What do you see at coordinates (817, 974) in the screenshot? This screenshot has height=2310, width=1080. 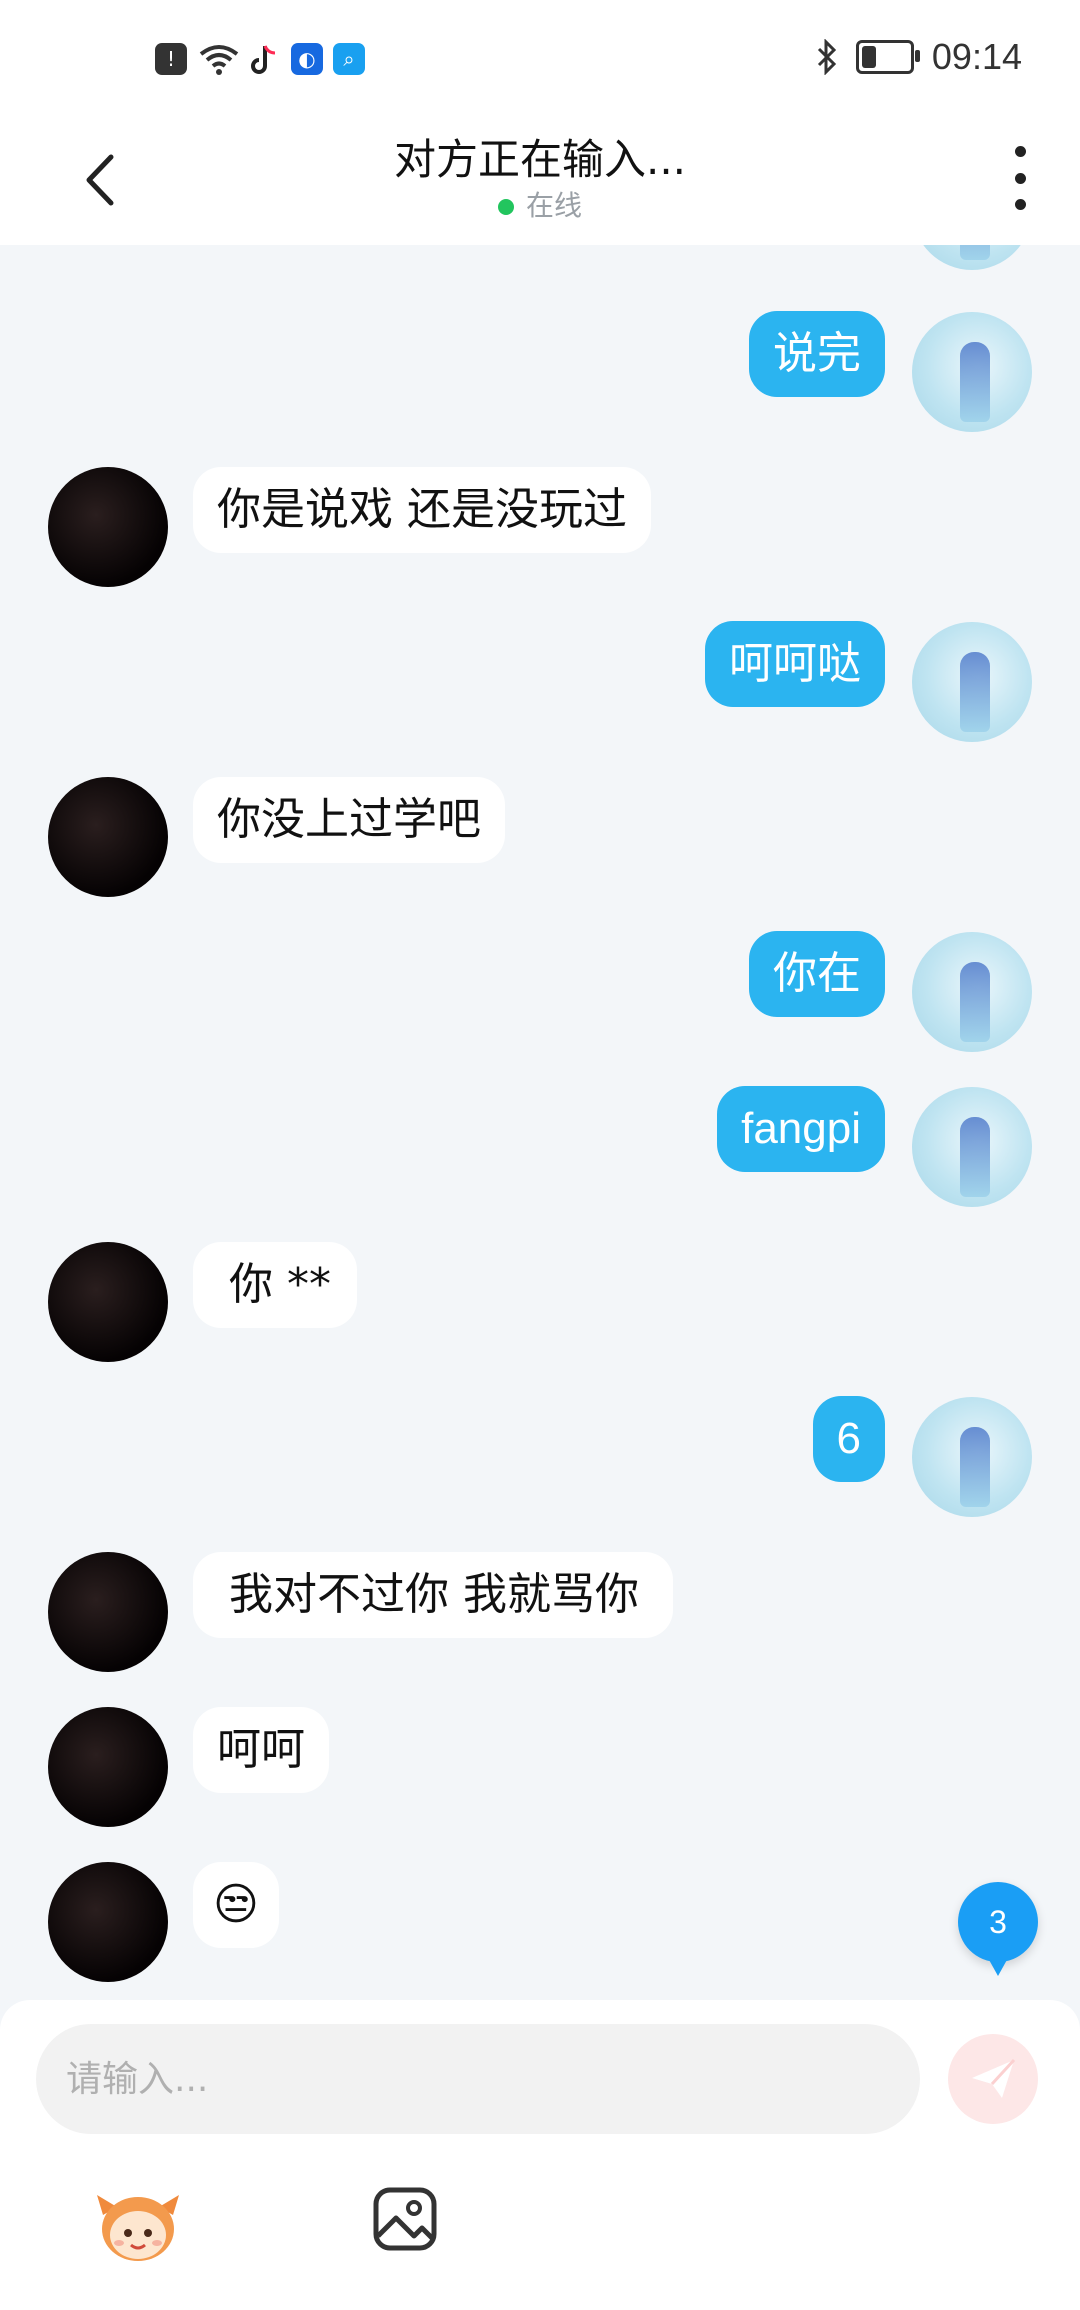 I see `message-bubble-sent: 你在` at bounding box center [817, 974].